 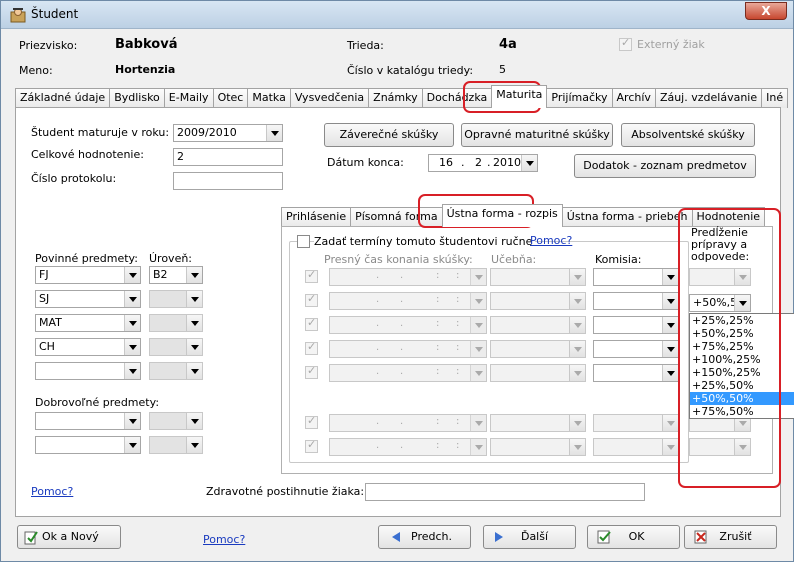 What do you see at coordinates (618, 259) in the screenshot?
I see `komisia-label: Komisia:` at bounding box center [618, 259].